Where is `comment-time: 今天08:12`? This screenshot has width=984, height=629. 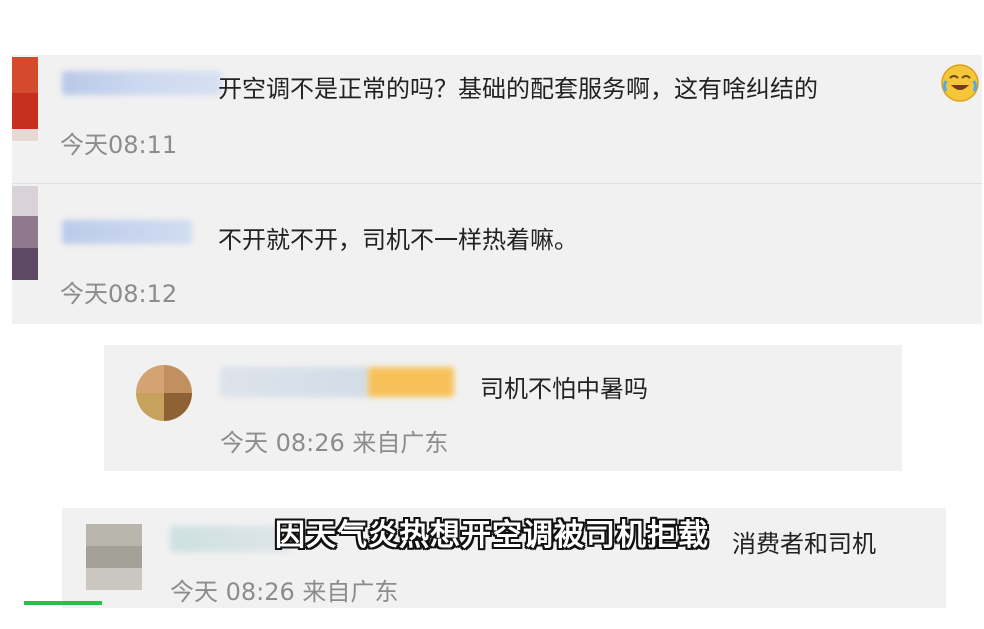 comment-time: 今天08:12 is located at coordinates (119, 294).